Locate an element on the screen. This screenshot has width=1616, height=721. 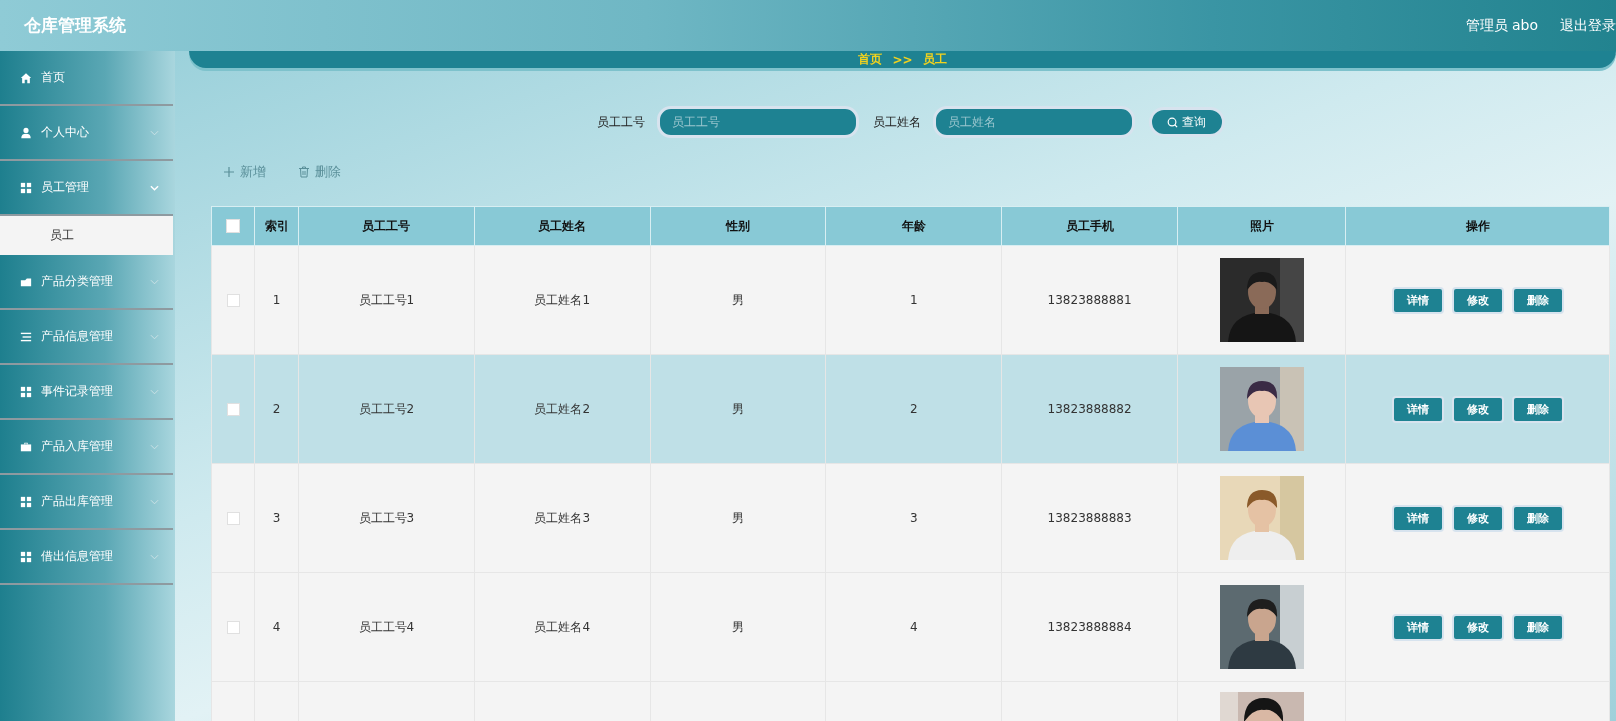
table-cell: 13823888881 is located at coordinates (1089, 300).